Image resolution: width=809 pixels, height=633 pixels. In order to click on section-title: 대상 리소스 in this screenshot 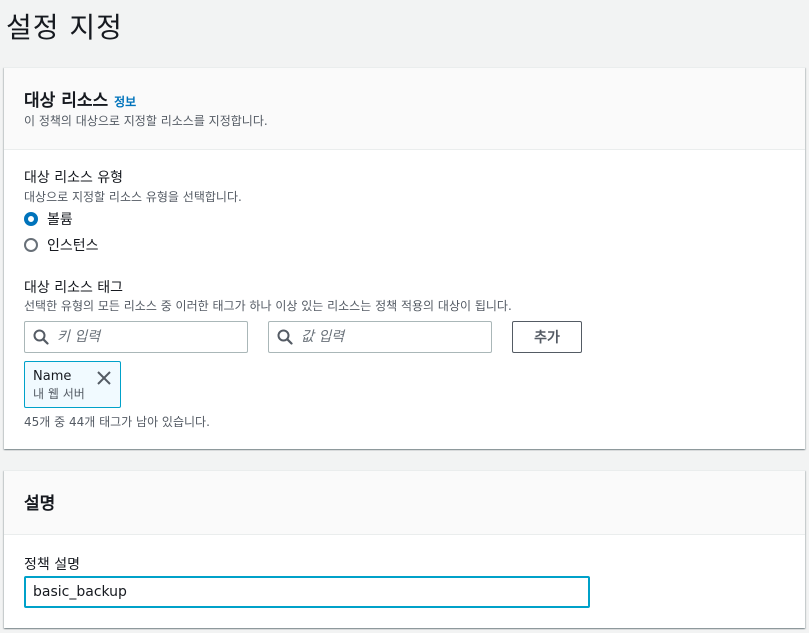, I will do `click(66, 101)`.